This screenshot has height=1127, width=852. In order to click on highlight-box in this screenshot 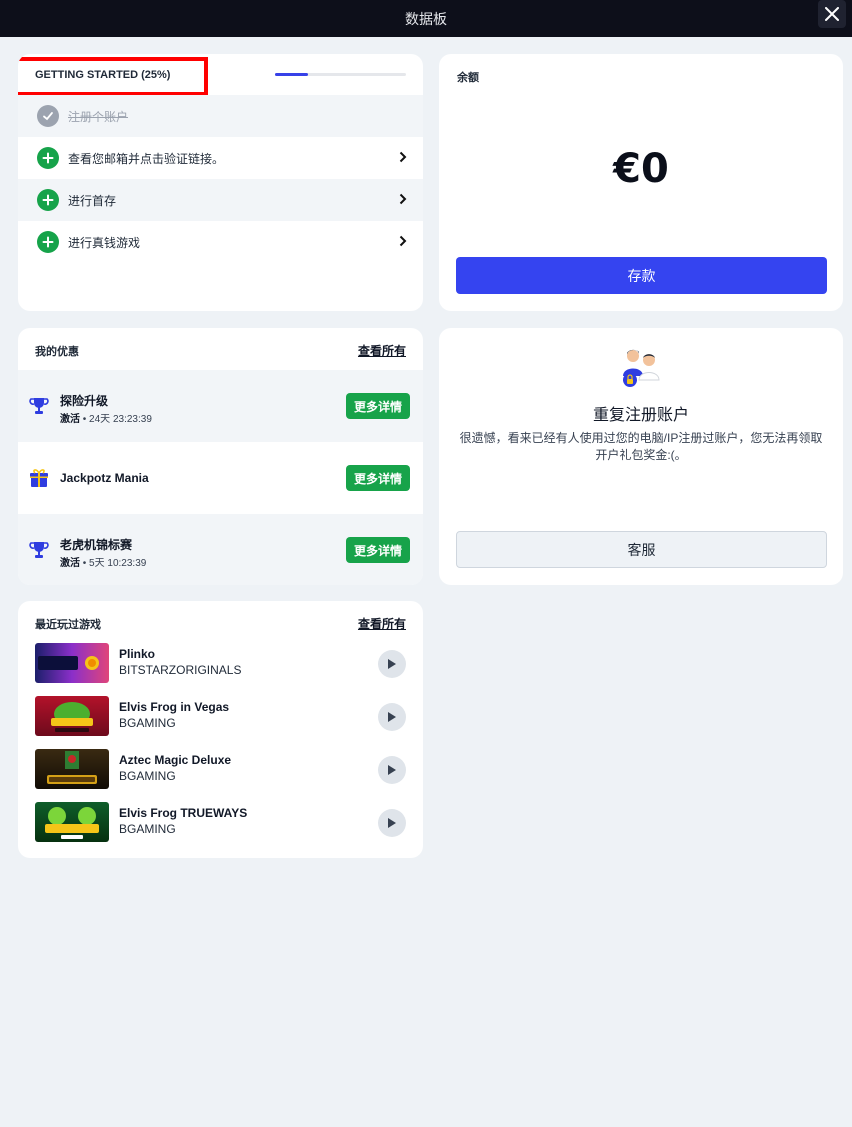, I will do `click(113, 76)`.